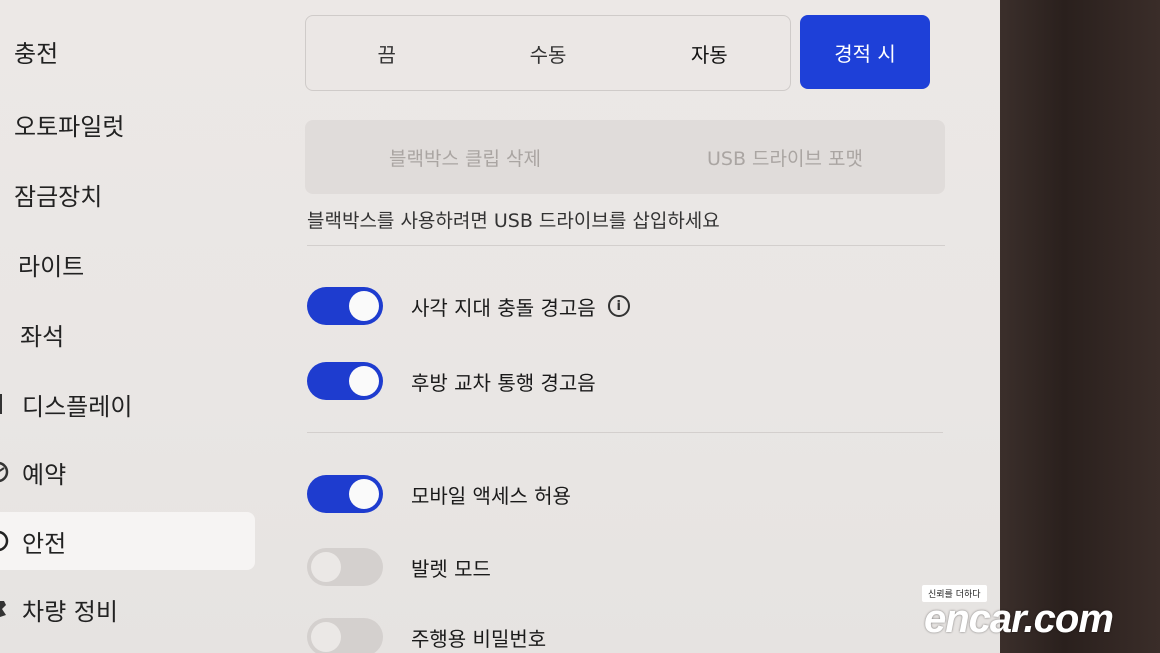 This screenshot has width=1160, height=653. I want to click on sidebar-item-label: 충전, so click(36, 53).